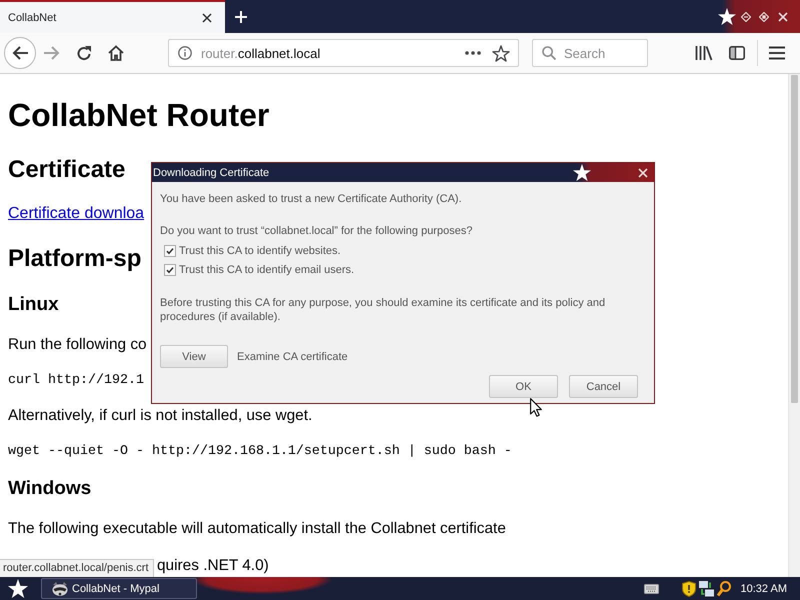 The height and width of the screenshot is (600, 800). I want to click on plus-icon, so click(241, 16).